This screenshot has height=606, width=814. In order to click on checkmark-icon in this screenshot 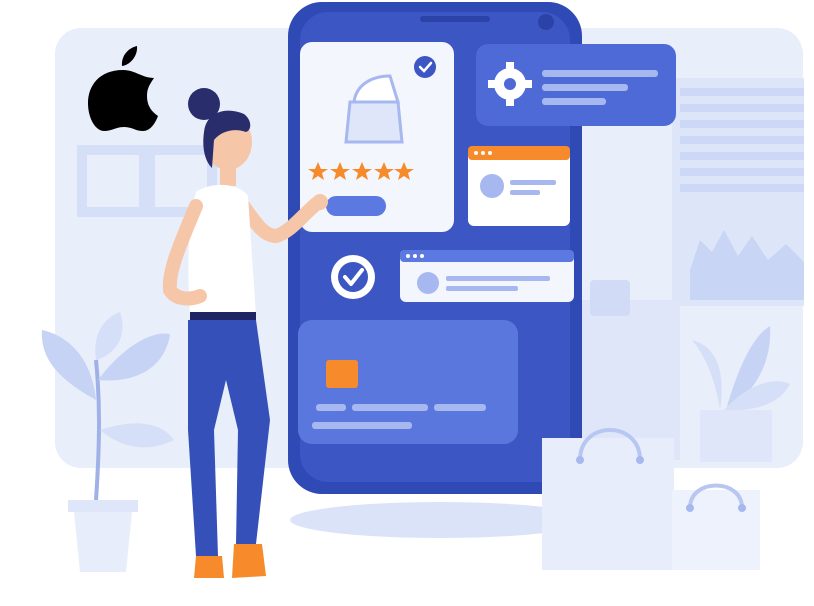, I will do `click(353, 277)`.